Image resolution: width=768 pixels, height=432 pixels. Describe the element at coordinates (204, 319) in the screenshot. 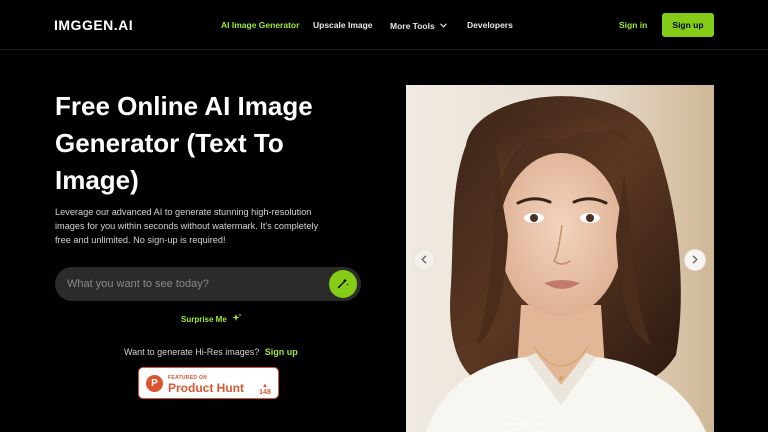

I see `surprise-me-label: Surprise Me` at that location.